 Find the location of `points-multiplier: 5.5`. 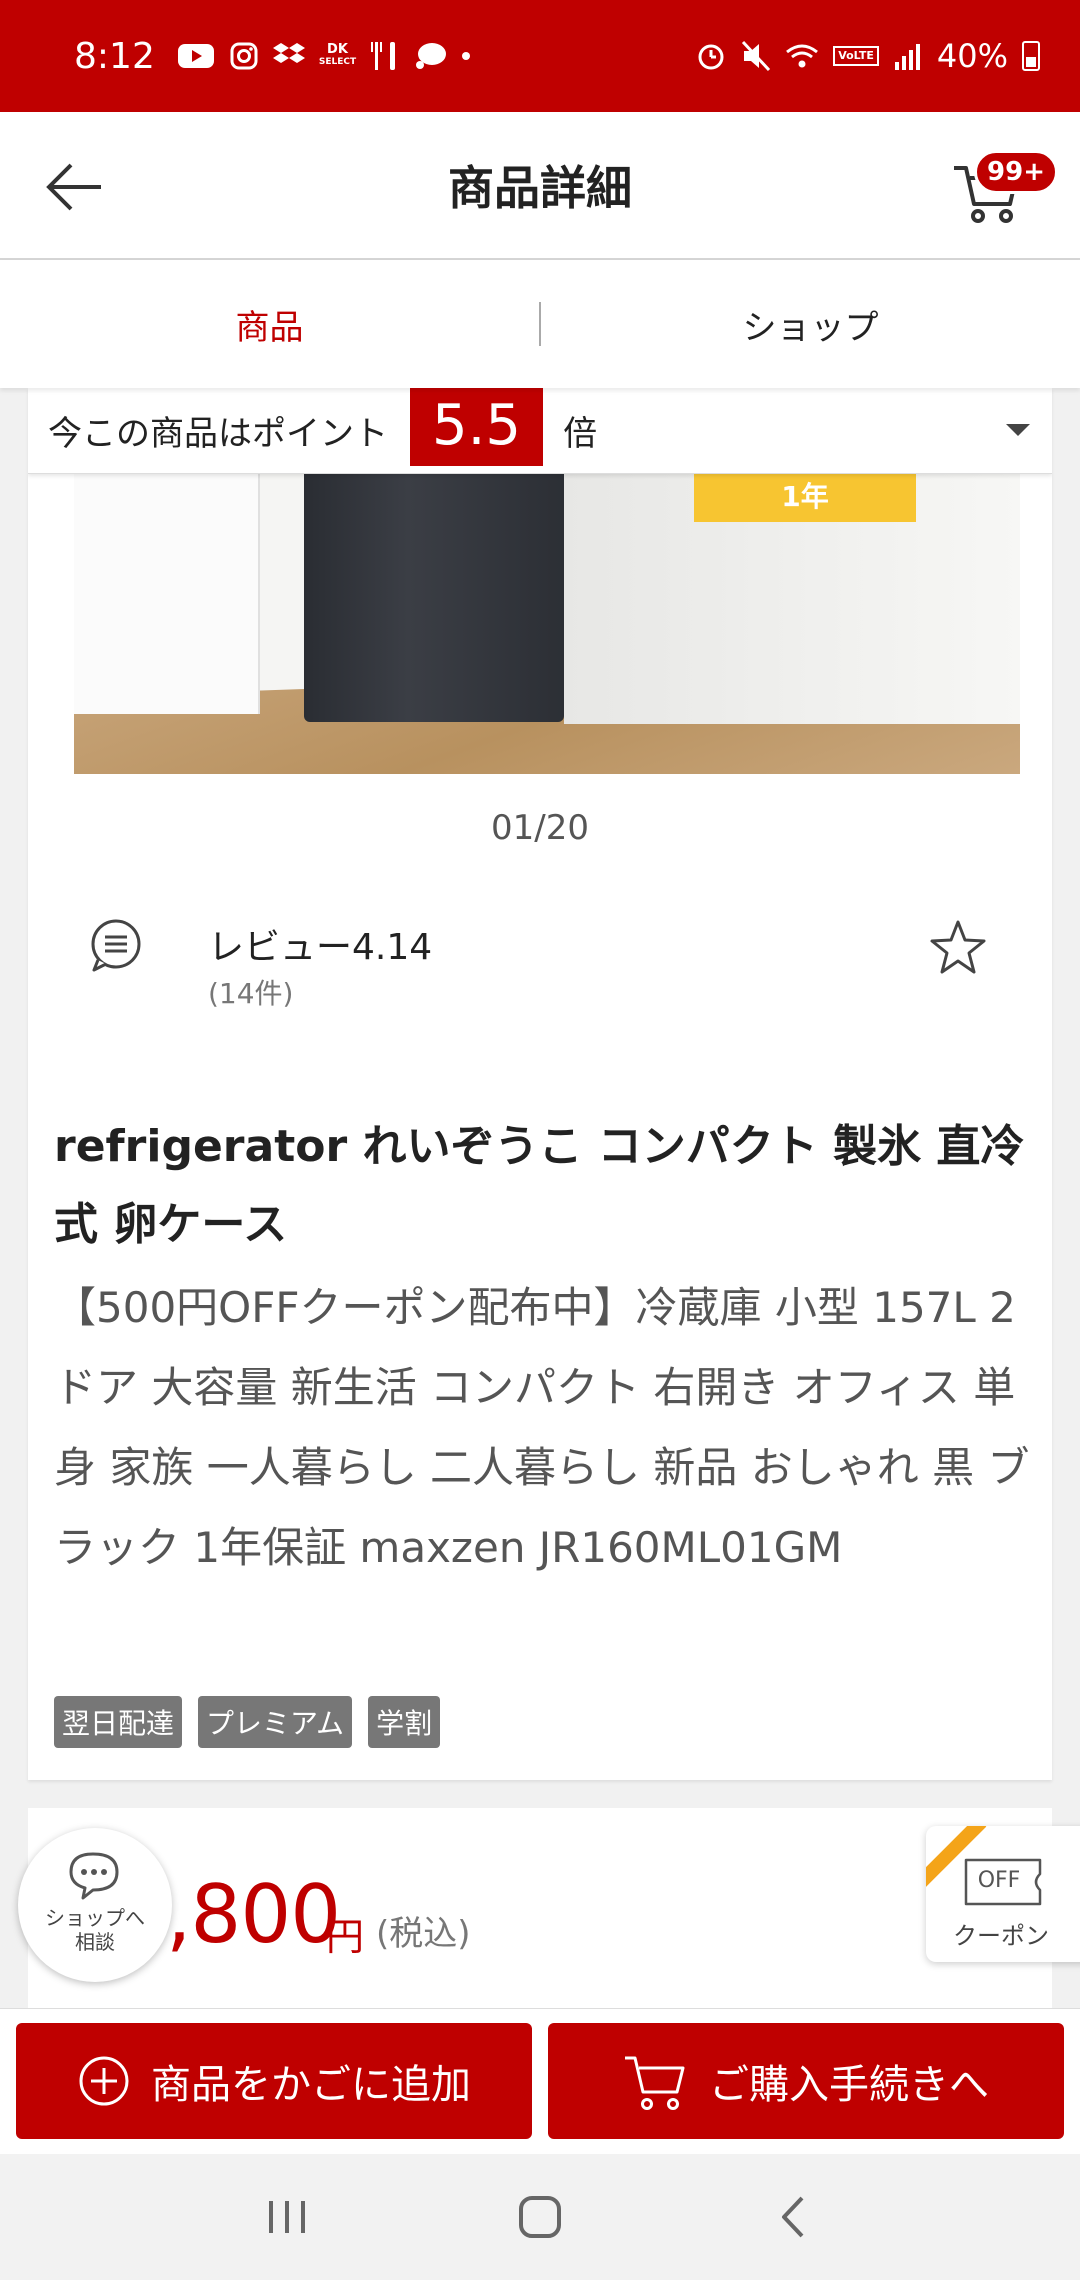

points-multiplier: 5.5 is located at coordinates (477, 427).